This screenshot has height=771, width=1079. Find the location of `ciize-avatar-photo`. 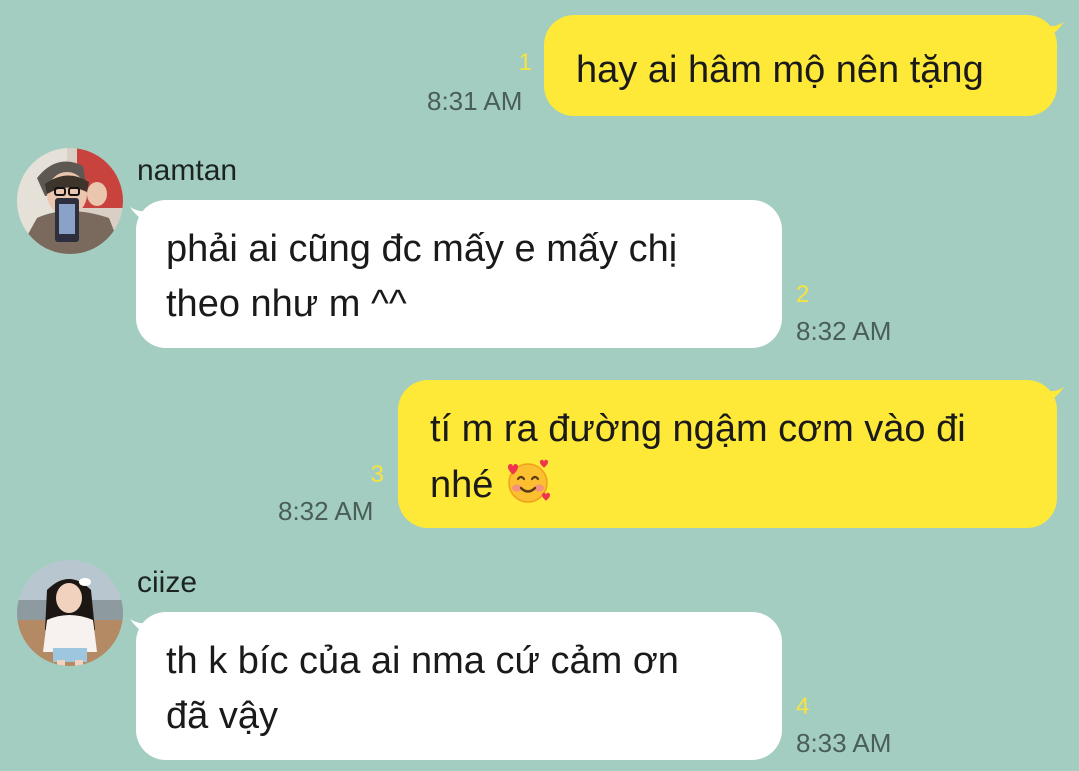

ciize-avatar-photo is located at coordinates (70, 613).